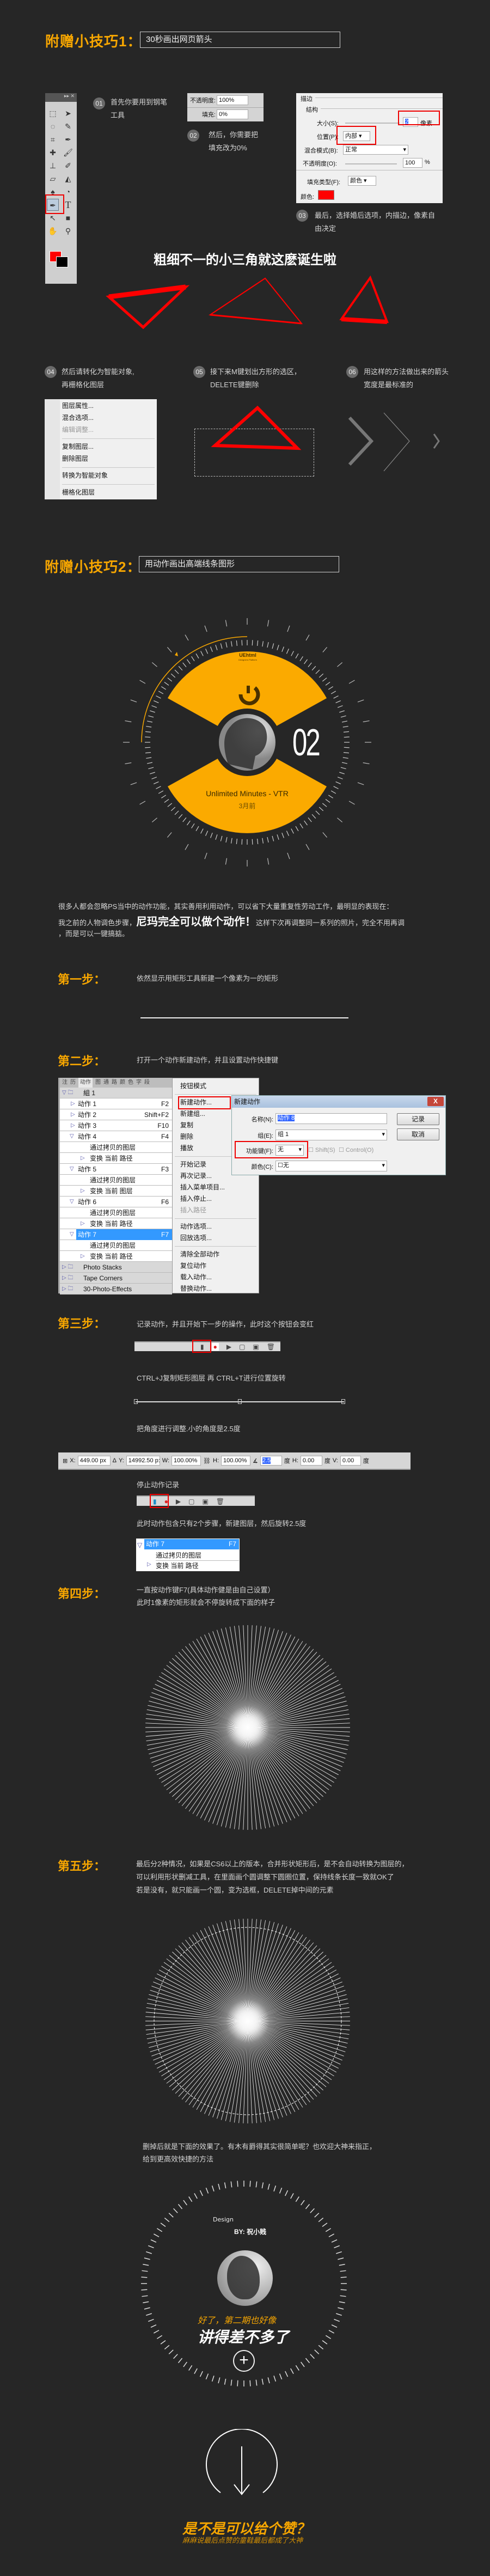 Image resolution: width=490 pixels, height=2576 pixels. I want to click on trash-icon: 🗑, so click(220, 1501).